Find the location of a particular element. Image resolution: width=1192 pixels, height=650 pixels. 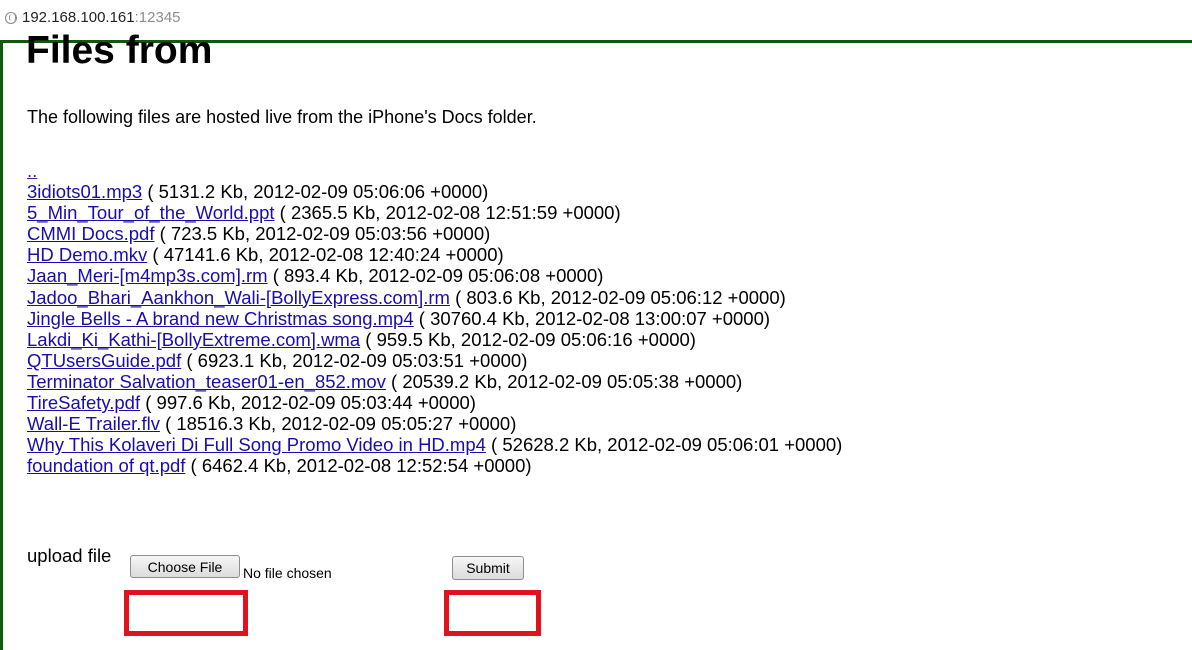

file-info: ( 30760.4 Kb, 2012-02-08 13:00:07 +0000) is located at coordinates (592, 318).